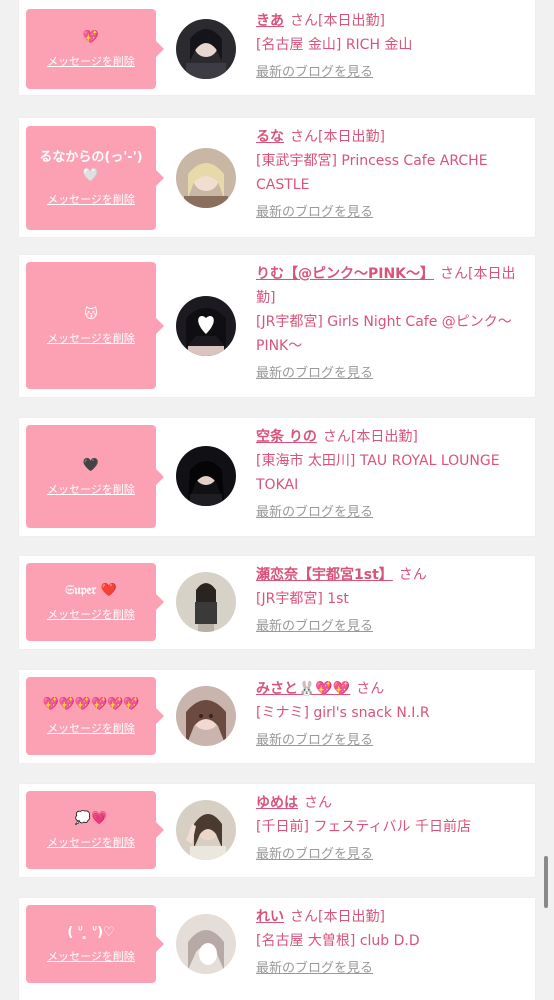 The image size is (554, 1000). I want to click on message-text: るなからの(っ'-') 🤍, so click(91, 166).